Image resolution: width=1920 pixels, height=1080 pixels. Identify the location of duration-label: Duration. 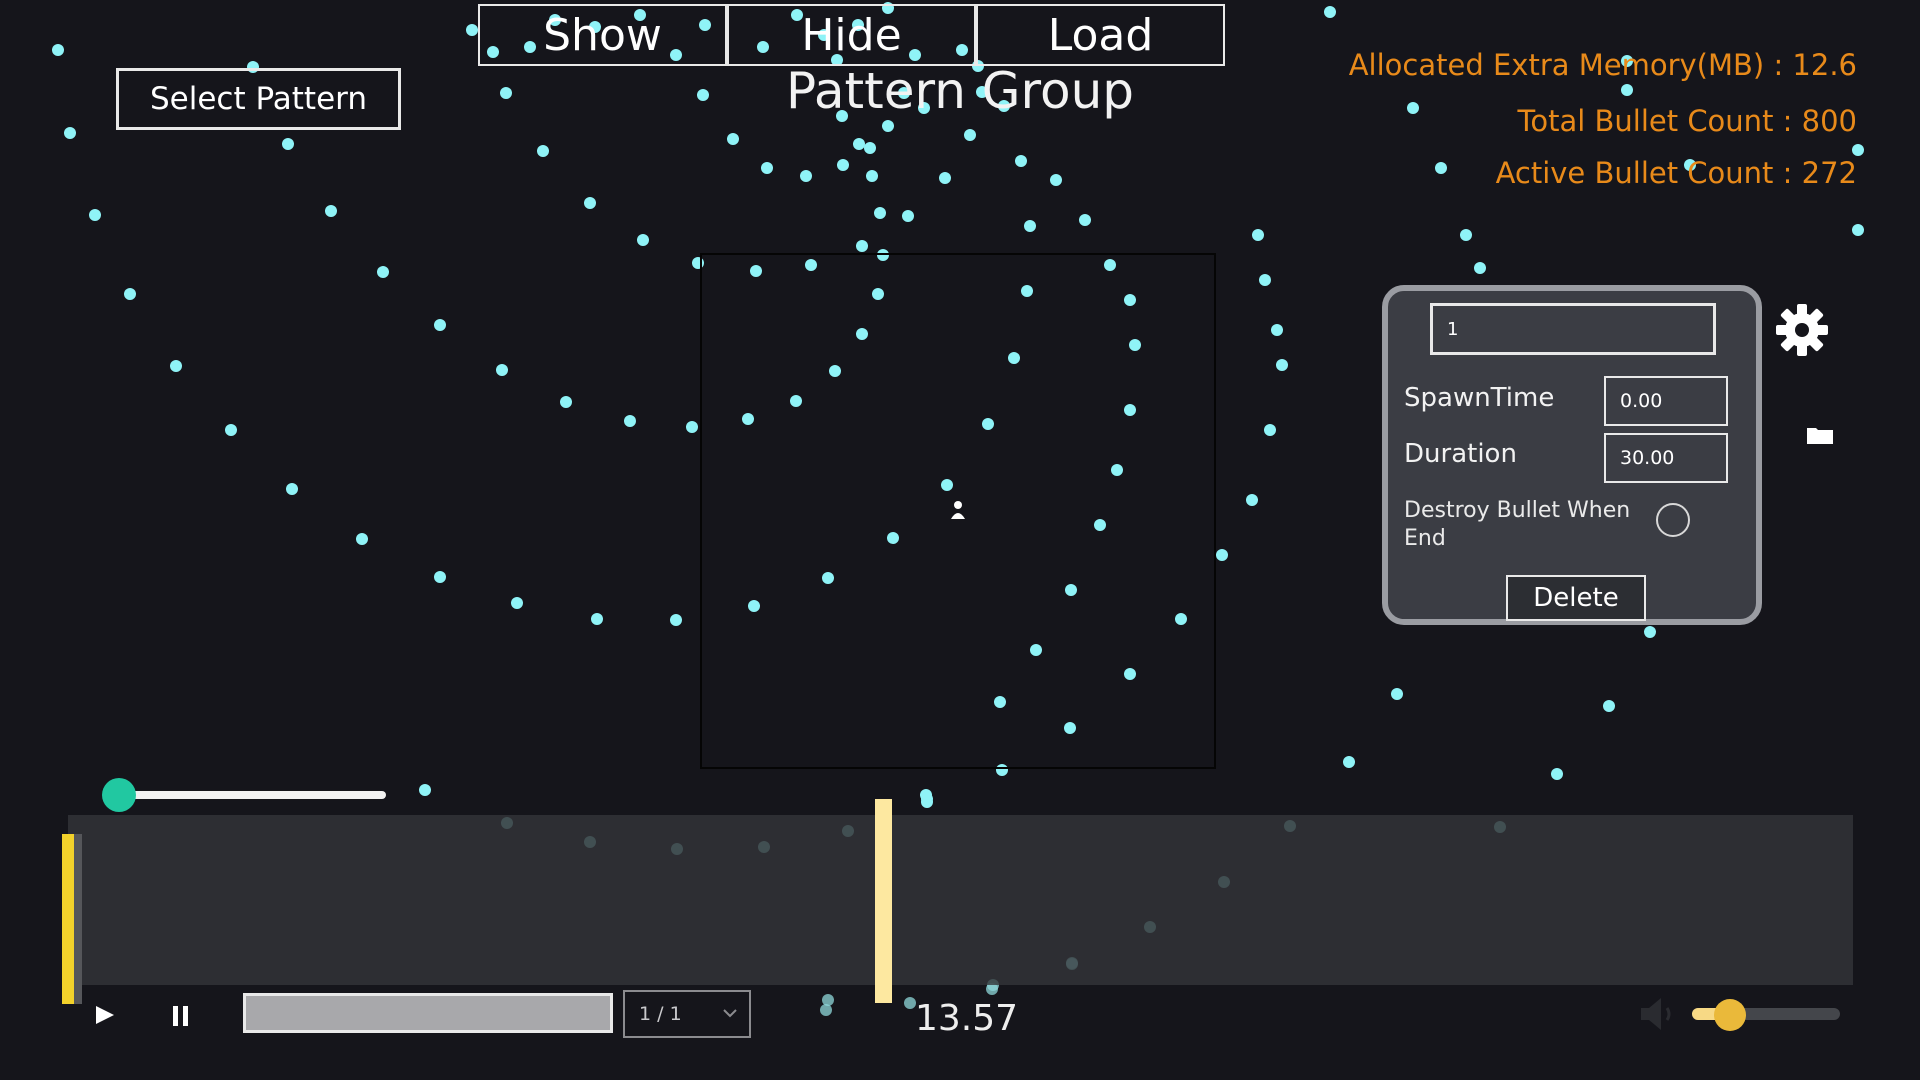
(1460, 454).